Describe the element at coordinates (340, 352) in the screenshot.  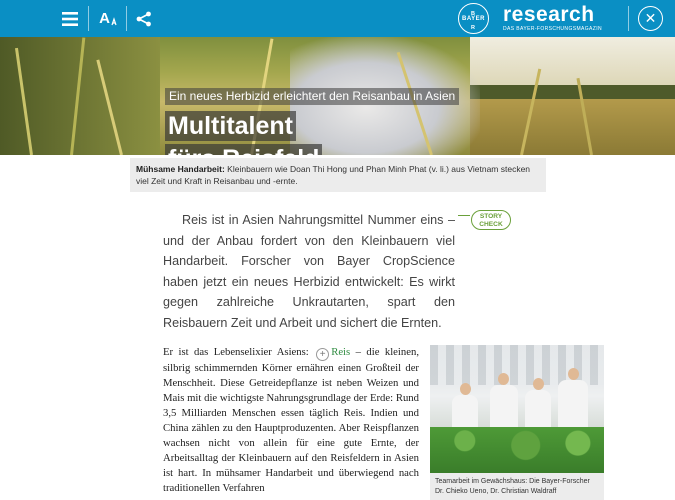
I see `glossary-link-reis: Reis` at that location.